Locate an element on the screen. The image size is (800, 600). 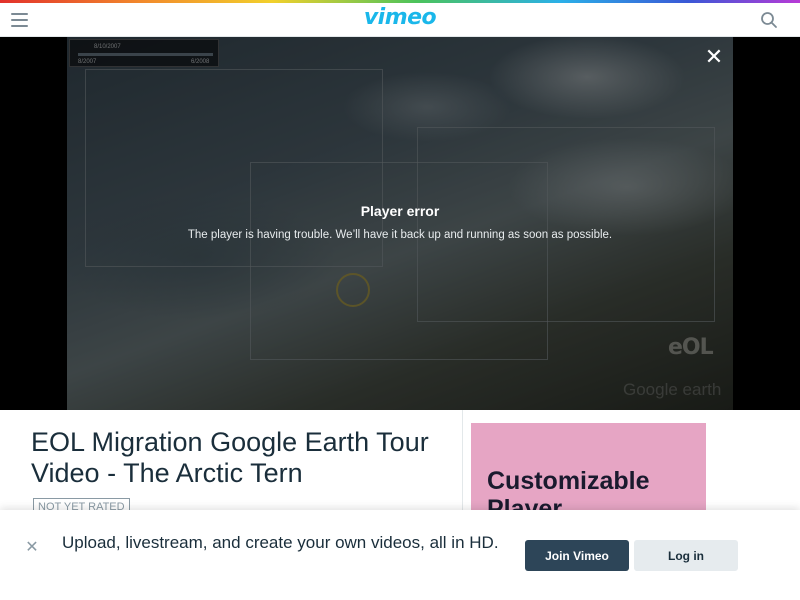
error-title: Player error is located at coordinates (400, 211).